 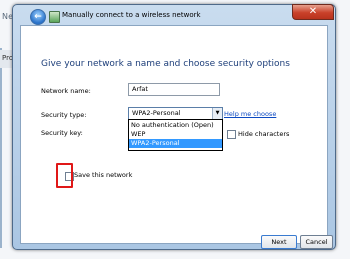 What do you see at coordinates (250, 114) in the screenshot?
I see `help-me-choose-link: Help me choose` at bounding box center [250, 114].